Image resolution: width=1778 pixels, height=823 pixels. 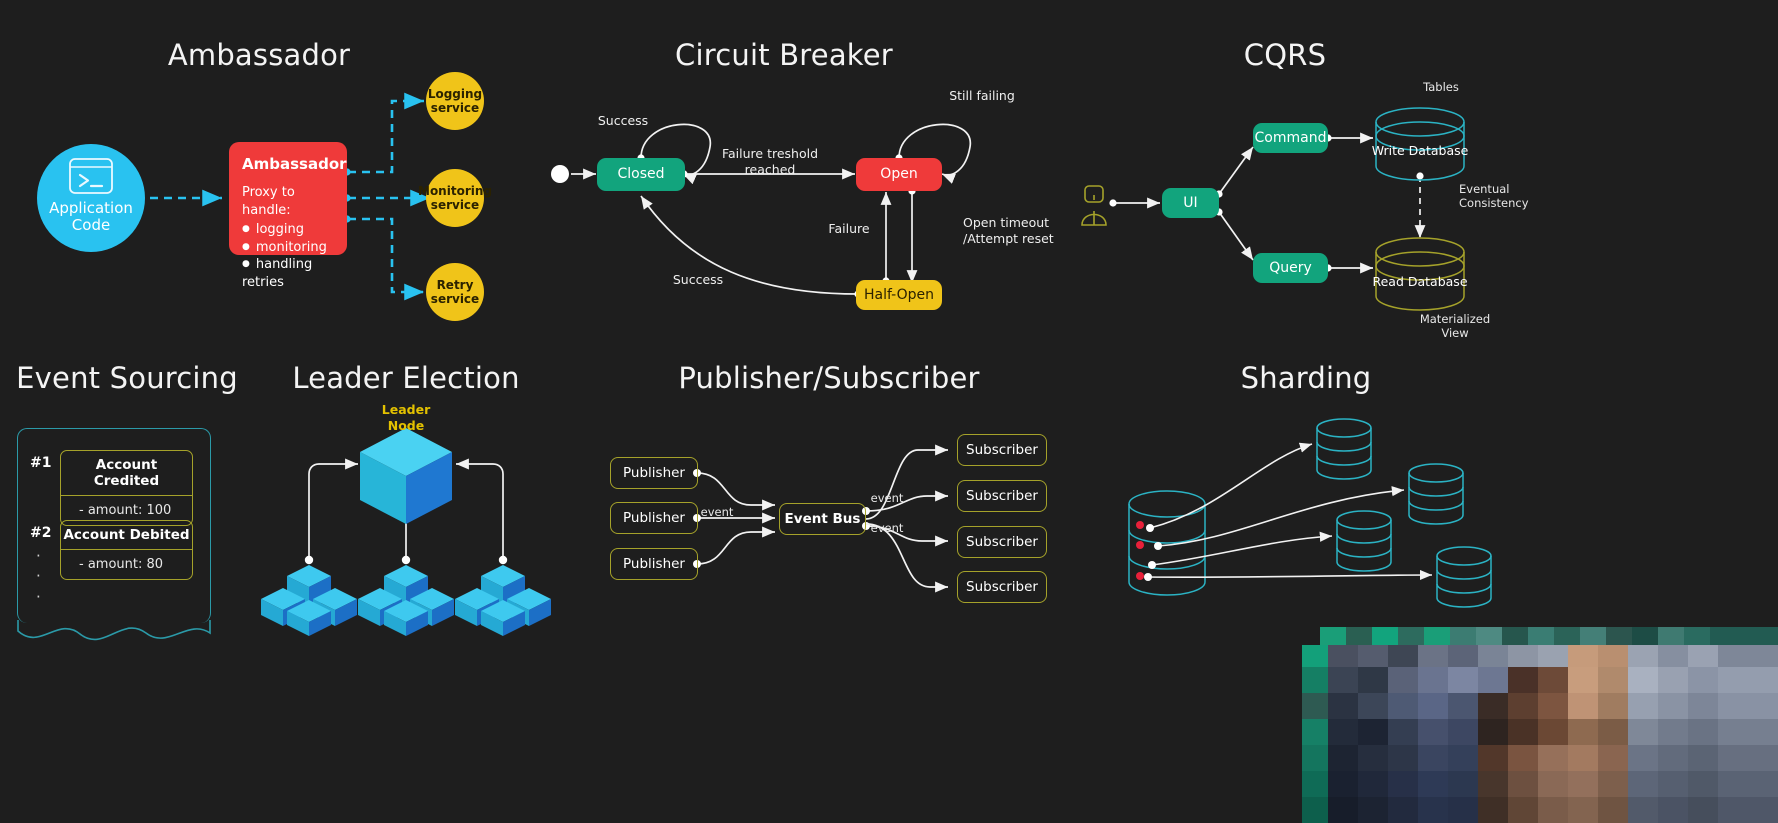 I want to click on sharding-source-cylinder, so click(x=1167, y=543).